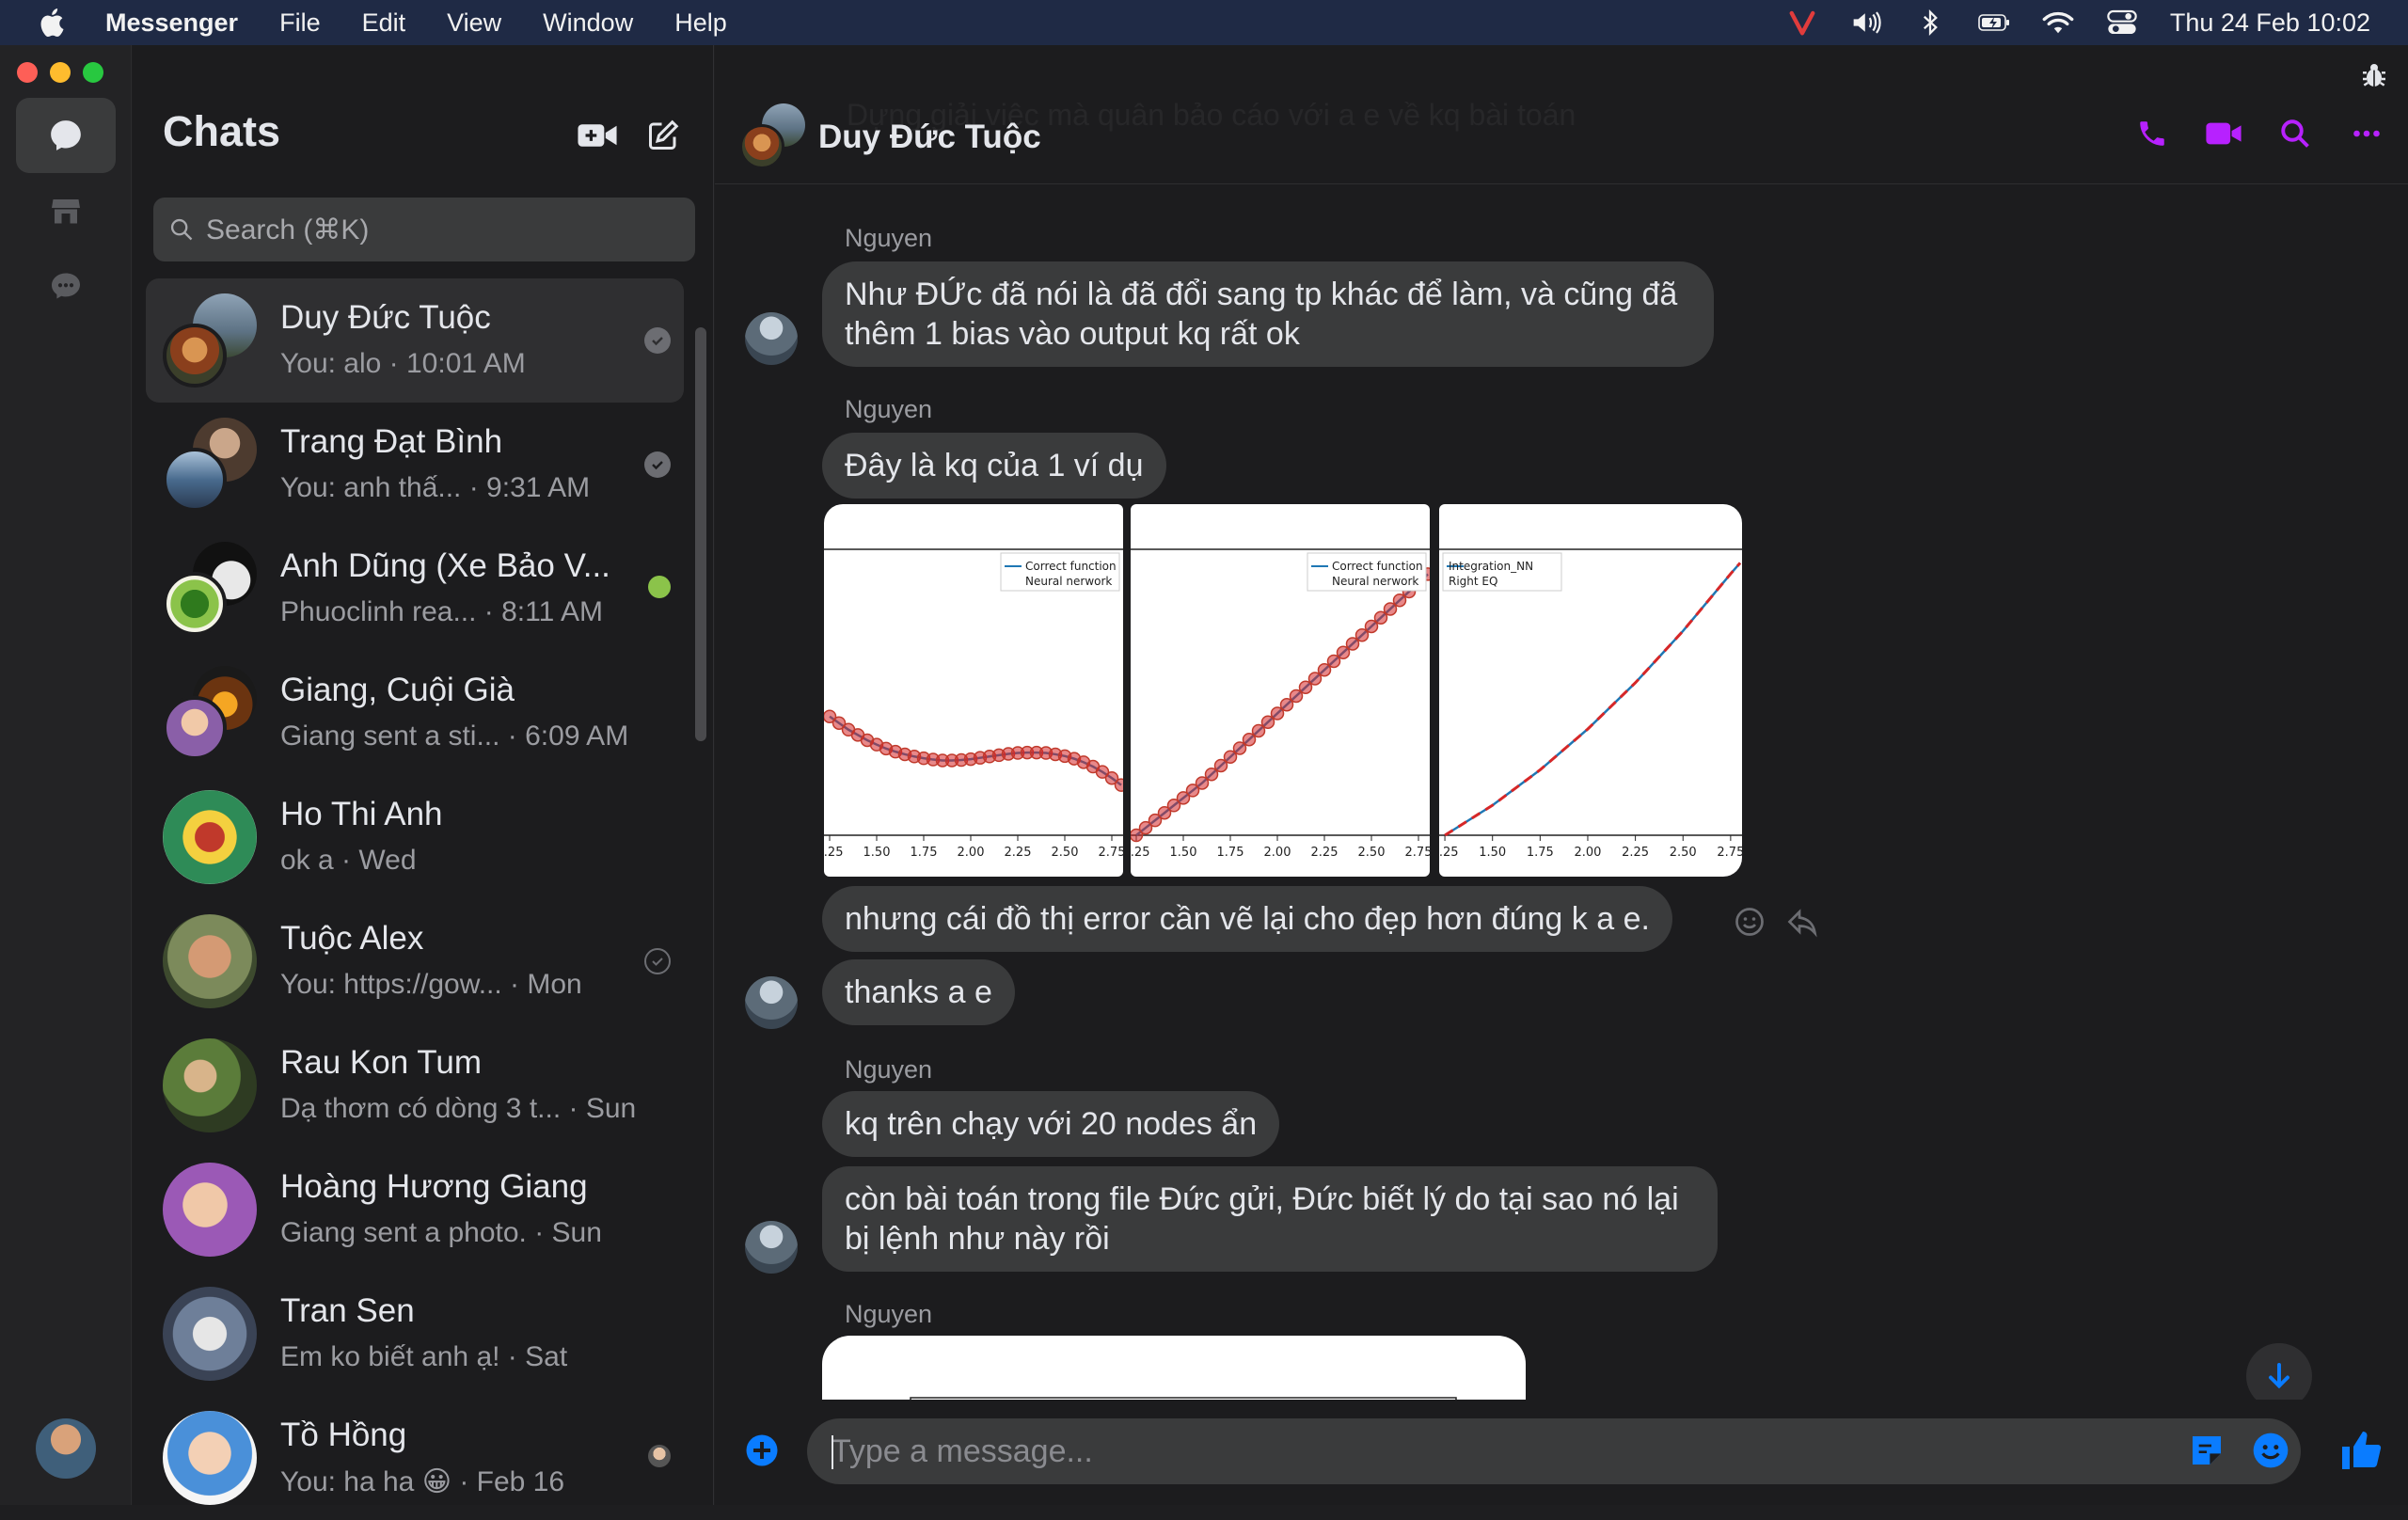 Image resolution: width=2408 pixels, height=1520 pixels. Describe the element at coordinates (2207, 1450) in the screenshot. I see `sticker-icon` at that location.